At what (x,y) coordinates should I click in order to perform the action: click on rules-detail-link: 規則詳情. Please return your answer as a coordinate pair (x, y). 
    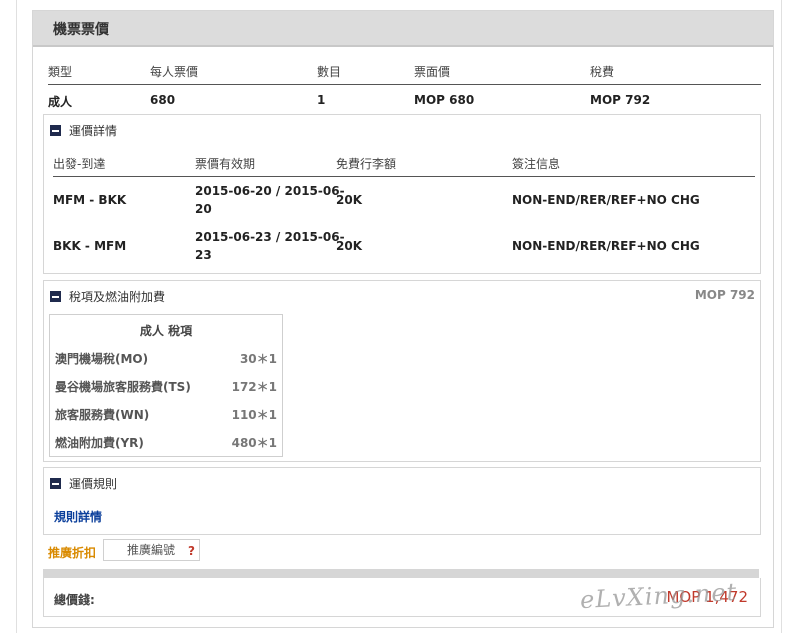
    Looking at the image, I should click on (78, 516).